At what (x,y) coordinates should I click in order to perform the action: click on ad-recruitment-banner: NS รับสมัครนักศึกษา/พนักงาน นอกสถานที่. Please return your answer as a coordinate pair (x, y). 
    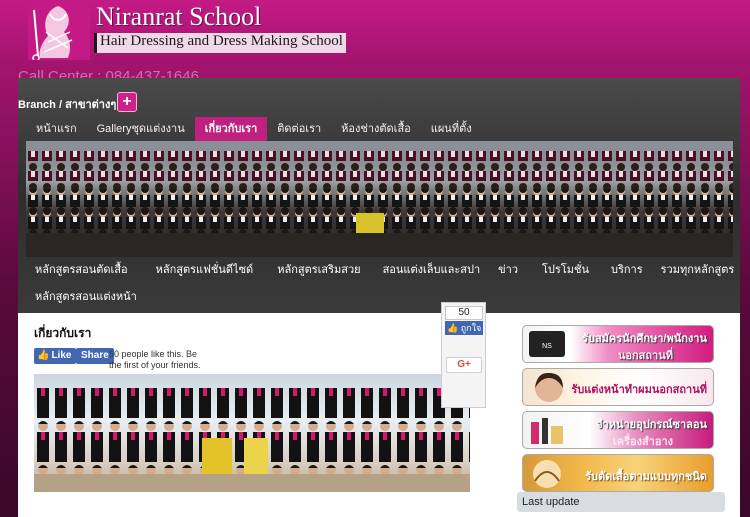
    Looking at the image, I should click on (618, 344).